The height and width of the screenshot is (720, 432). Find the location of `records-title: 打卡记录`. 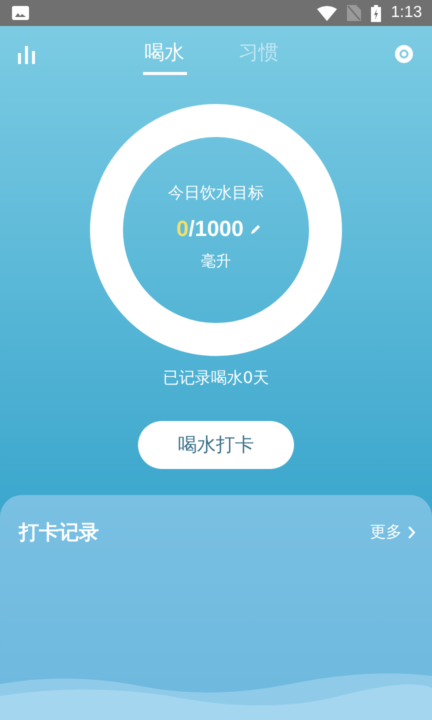

records-title: 打卡记录 is located at coordinates (59, 532).